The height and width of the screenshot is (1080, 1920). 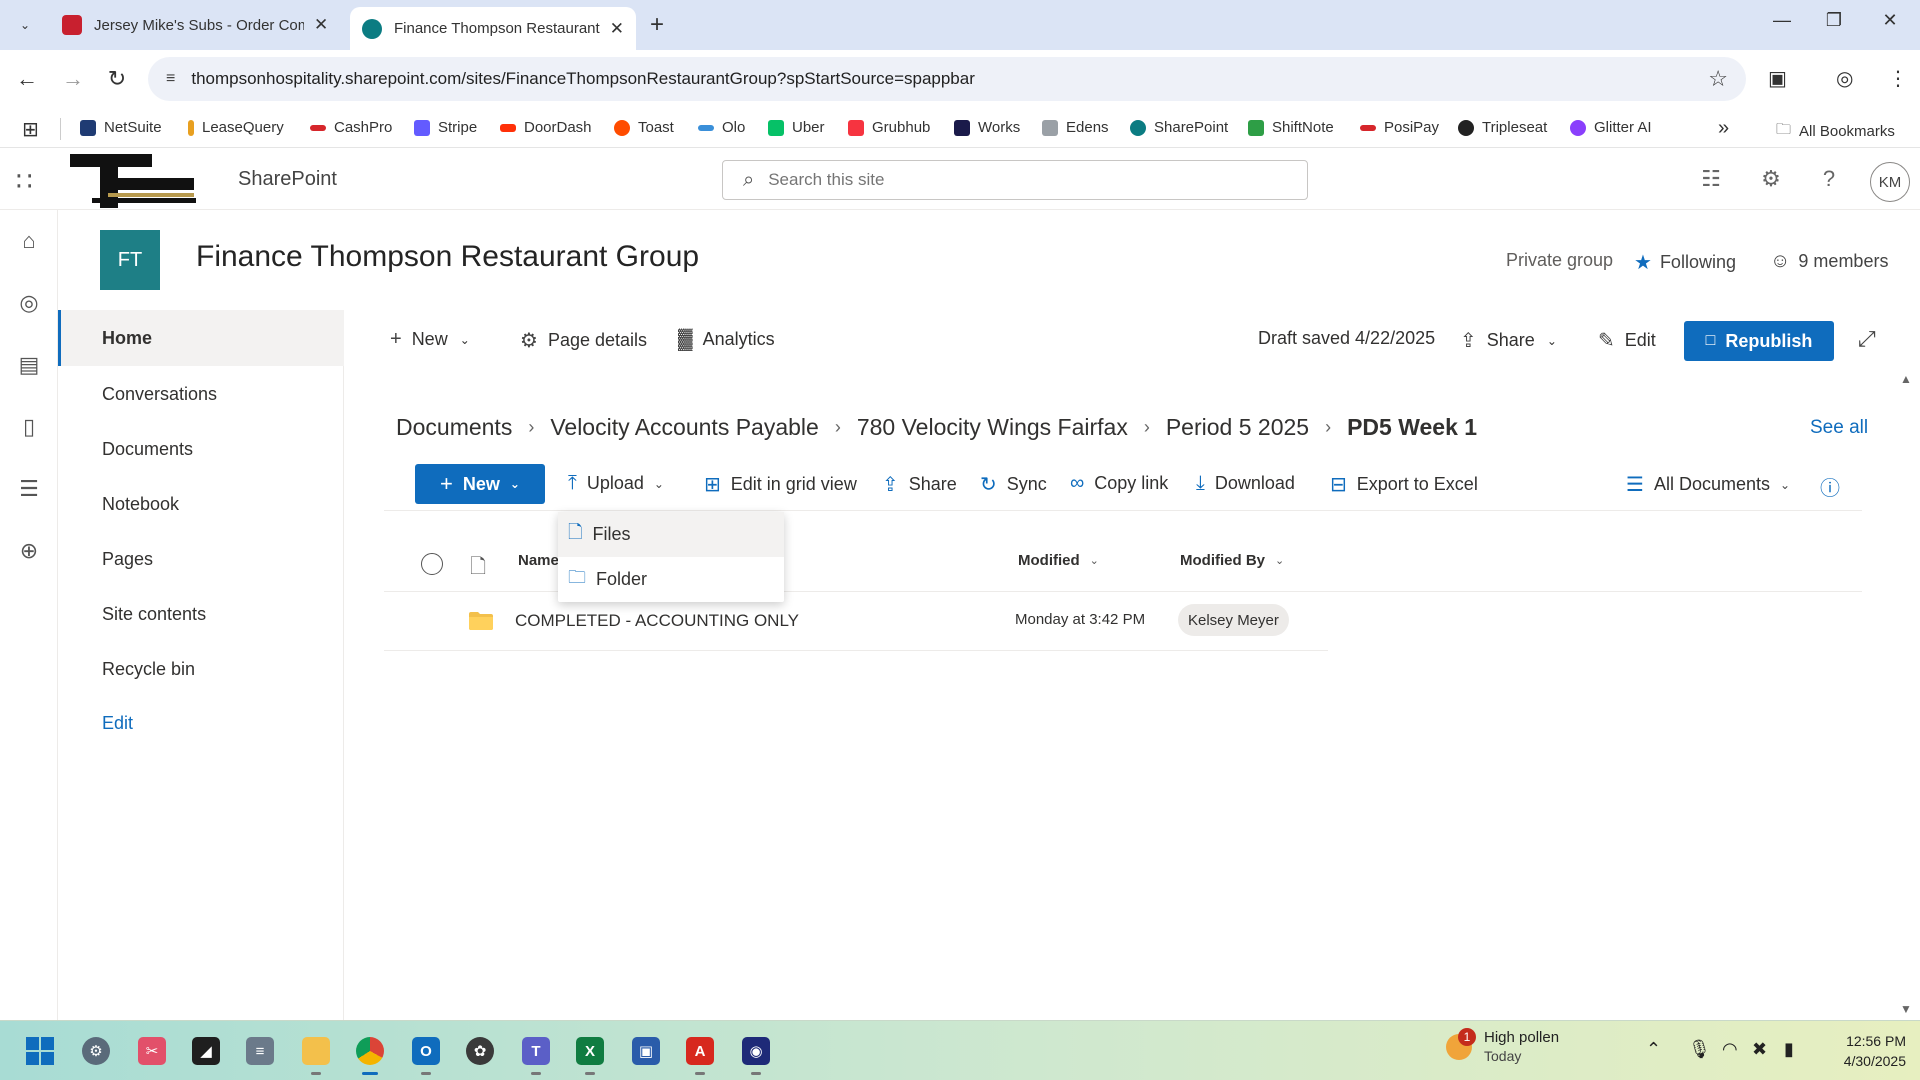 I want to click on site-search-box: ⌕, so click(x=1015, y=180).